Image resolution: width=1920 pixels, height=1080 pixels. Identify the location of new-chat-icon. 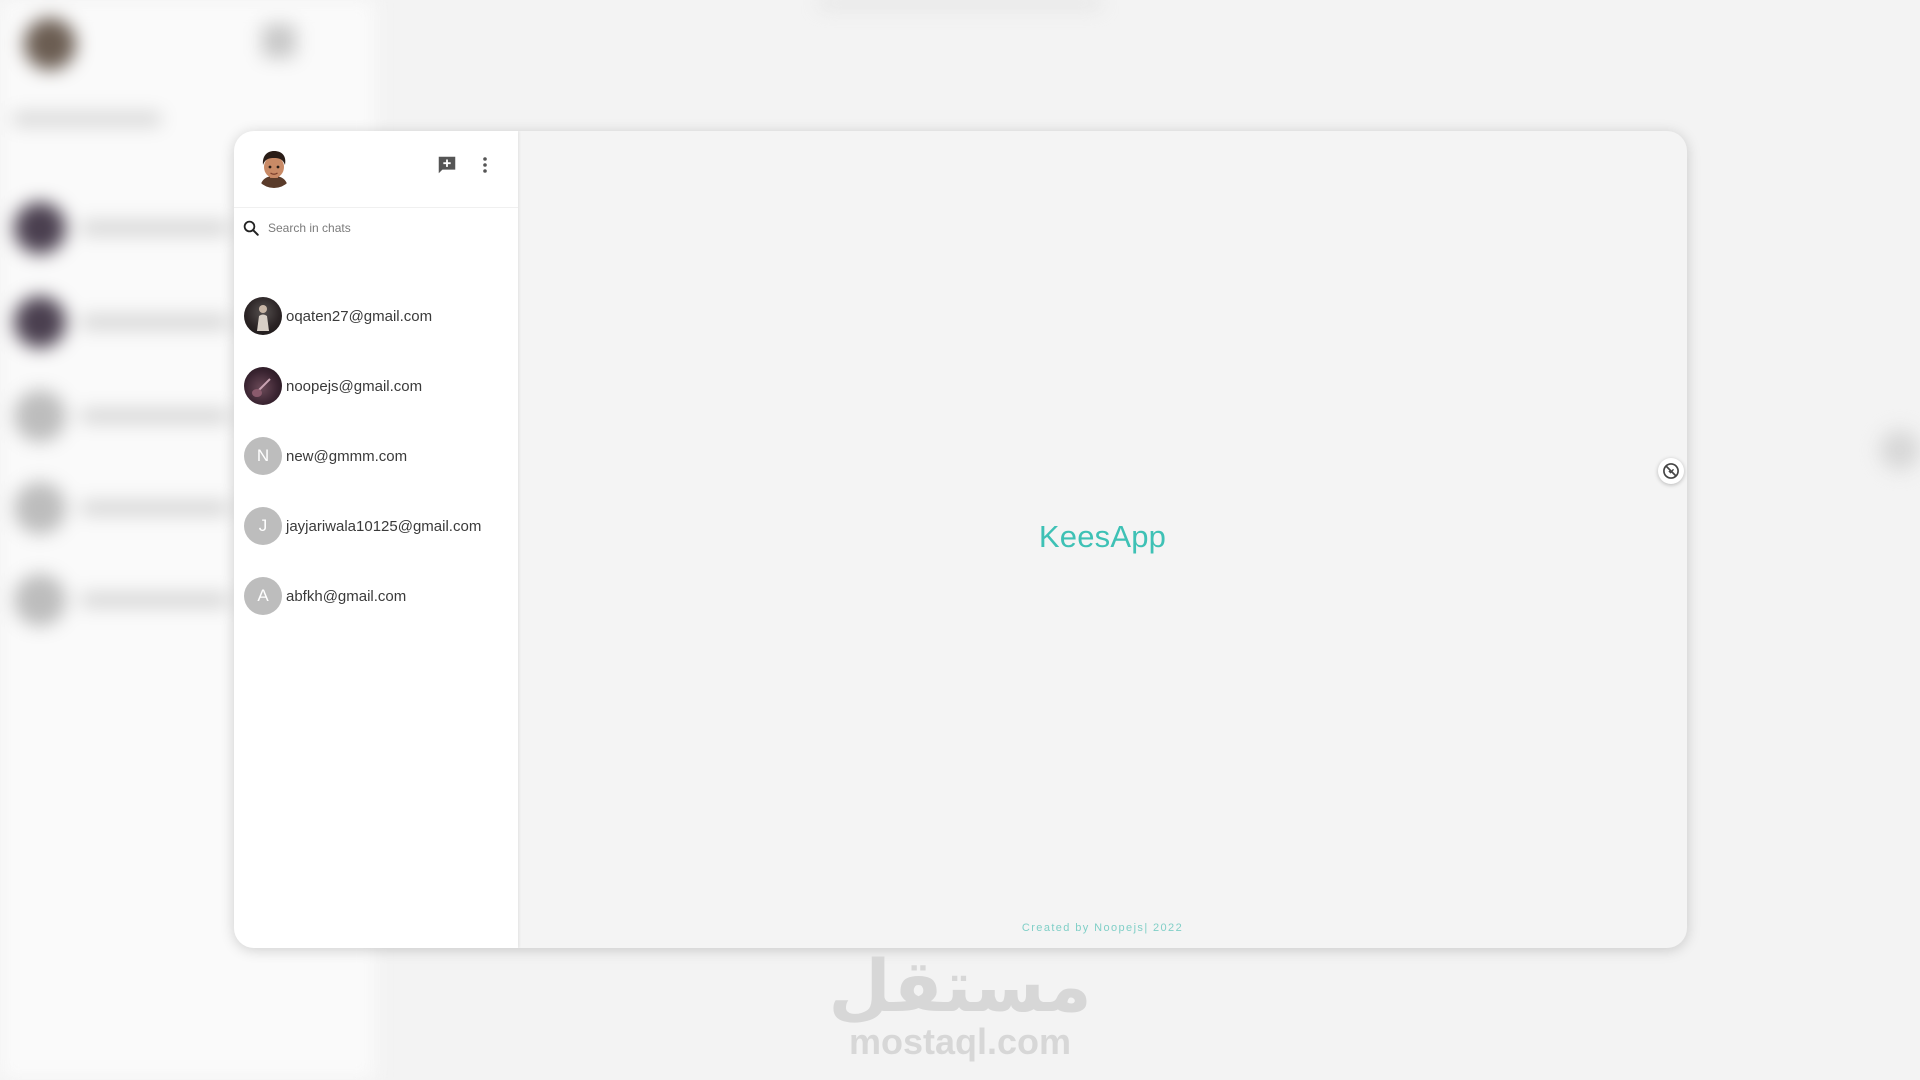
(447, 165).